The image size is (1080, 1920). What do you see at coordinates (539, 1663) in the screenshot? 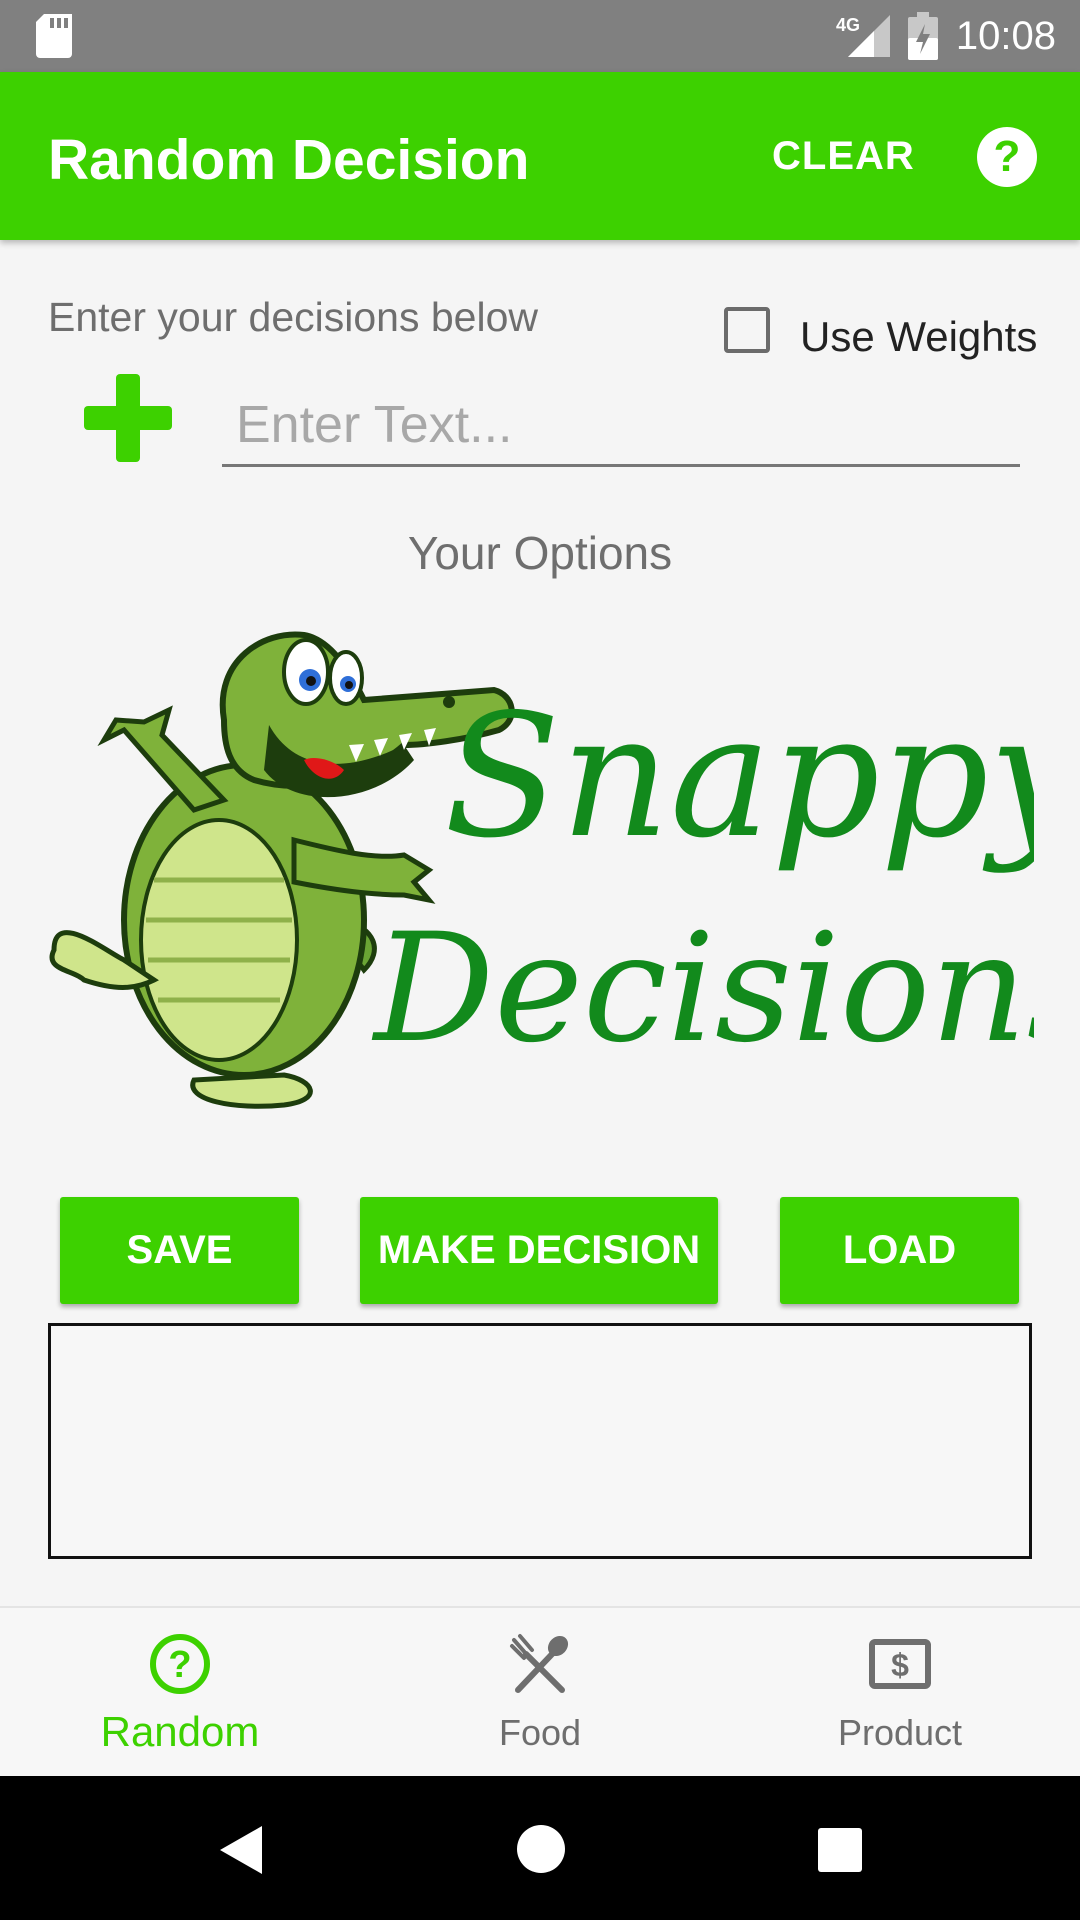
I see `fork-spoon-icon` at bounding box center [539, 1663].